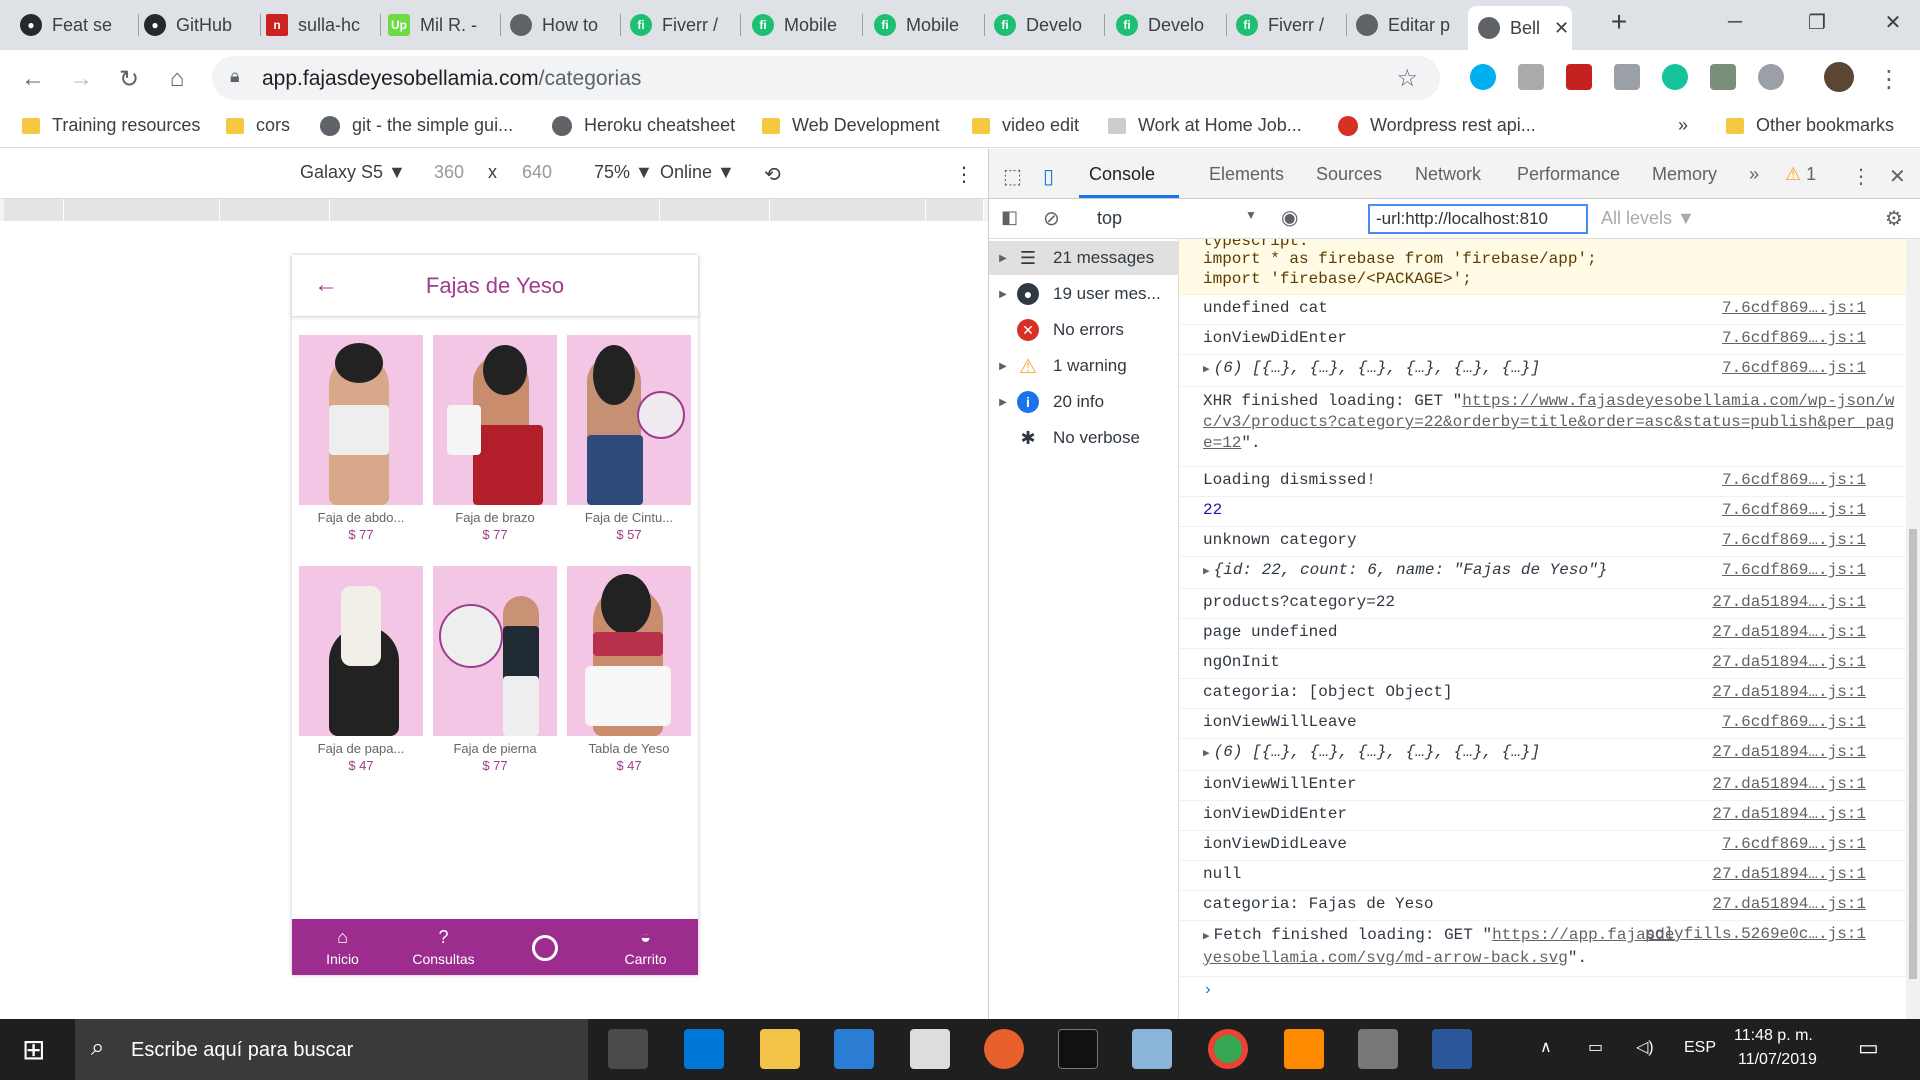  I want to click on console-prompt: ›, so click(1542, 992).